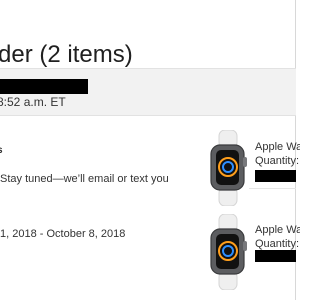  What do you see at coordinates (44, 86) in the screenshot?
I see `redacted-order-number` at bounding box center [44, 86].